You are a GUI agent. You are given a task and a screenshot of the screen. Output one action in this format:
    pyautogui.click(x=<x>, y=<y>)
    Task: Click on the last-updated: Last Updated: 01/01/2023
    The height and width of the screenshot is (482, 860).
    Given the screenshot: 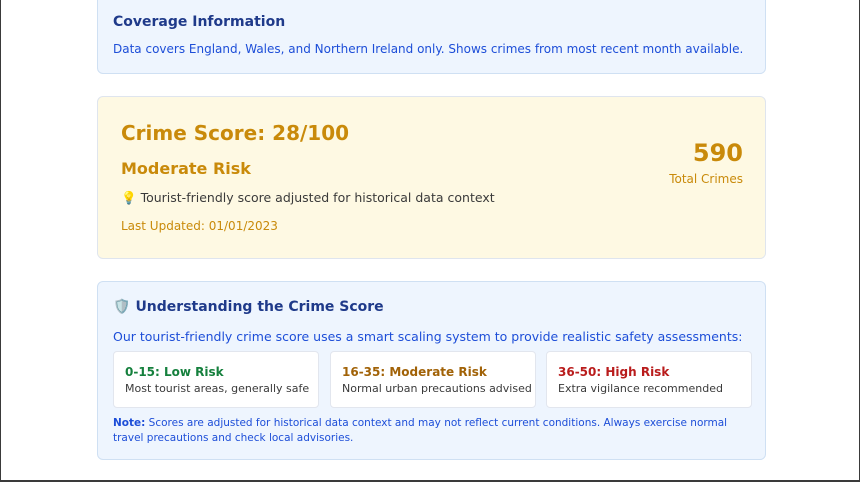 What is the action you would take?
    pyautogui.click(x=199, y=226)
    